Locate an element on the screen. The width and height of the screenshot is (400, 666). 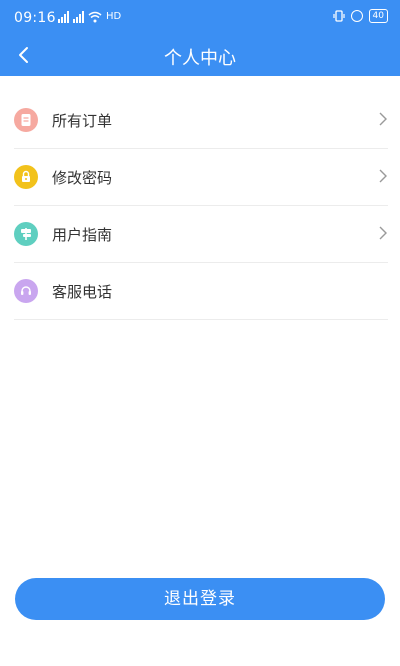
status-bar: 09:16 HD 40 is located at coordinates (200, 17).